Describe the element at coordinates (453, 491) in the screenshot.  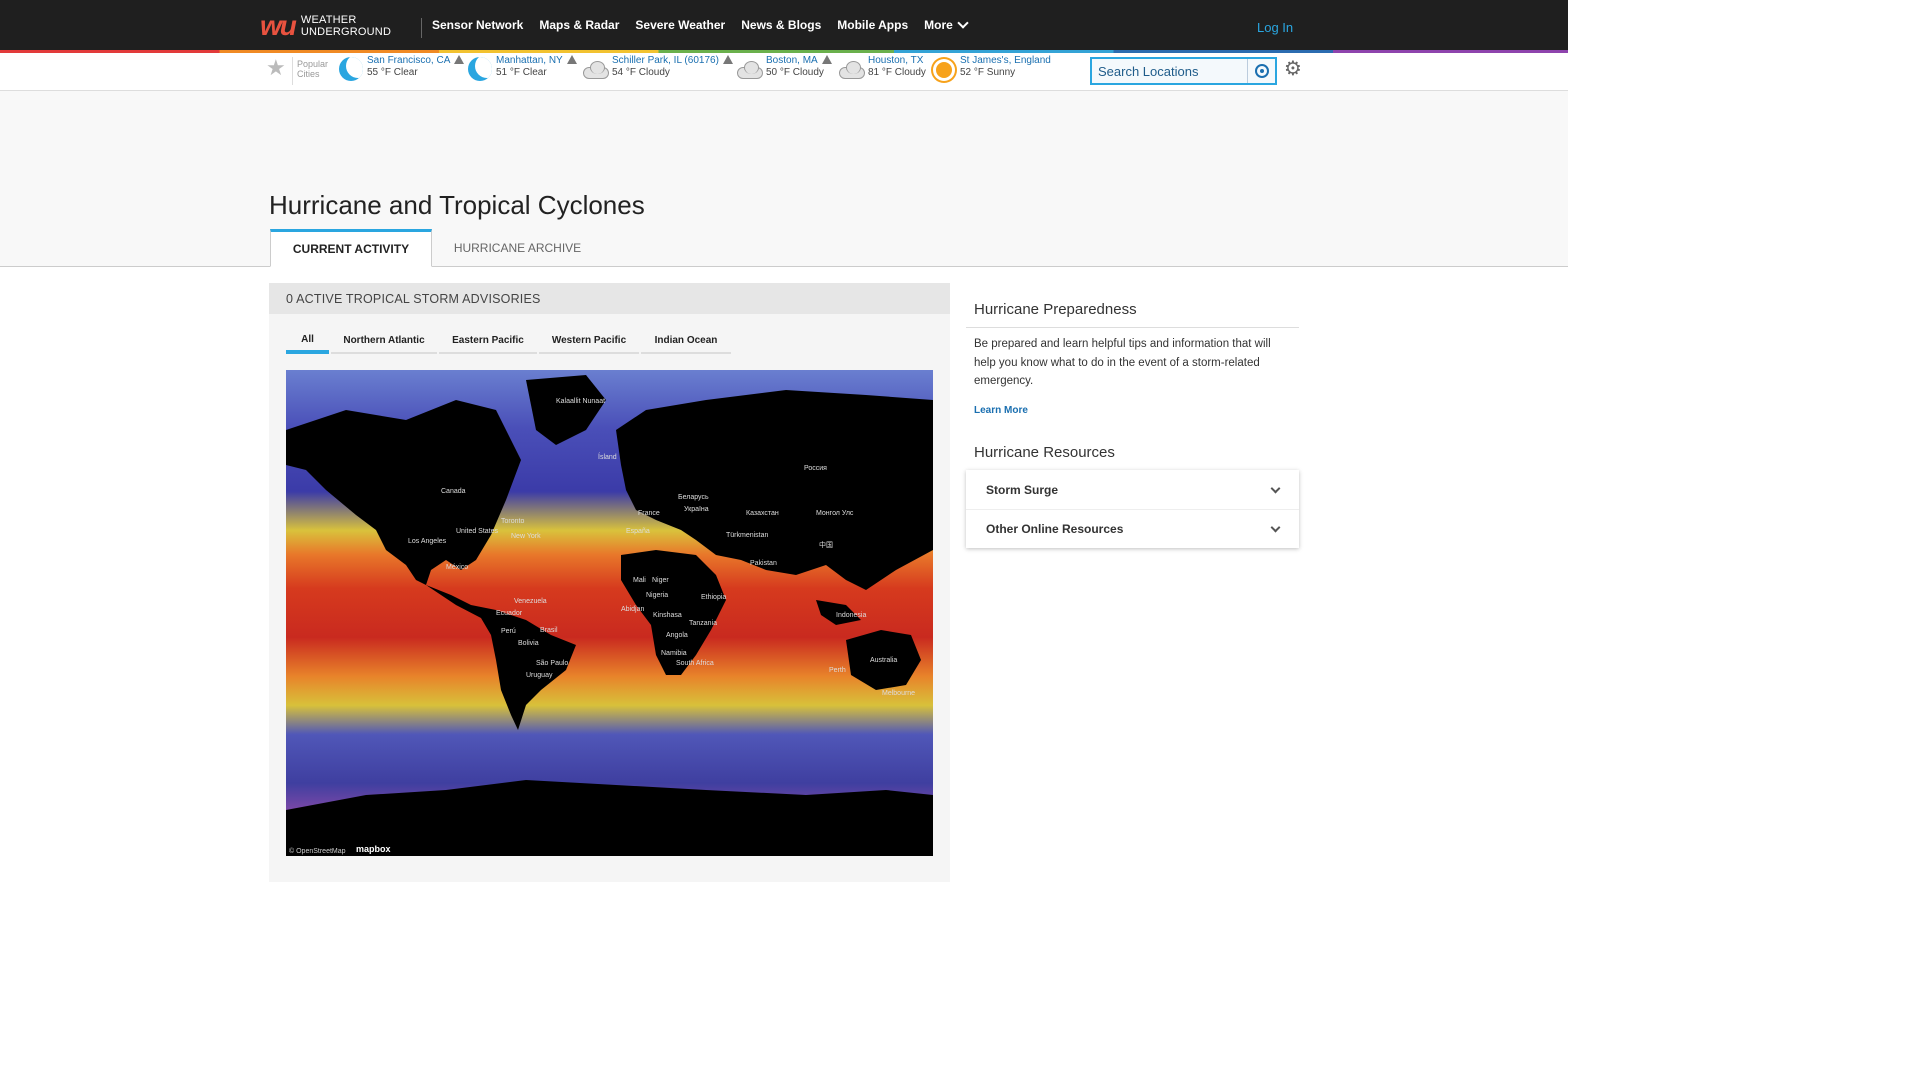
I see `map-label: Canada` at that location.